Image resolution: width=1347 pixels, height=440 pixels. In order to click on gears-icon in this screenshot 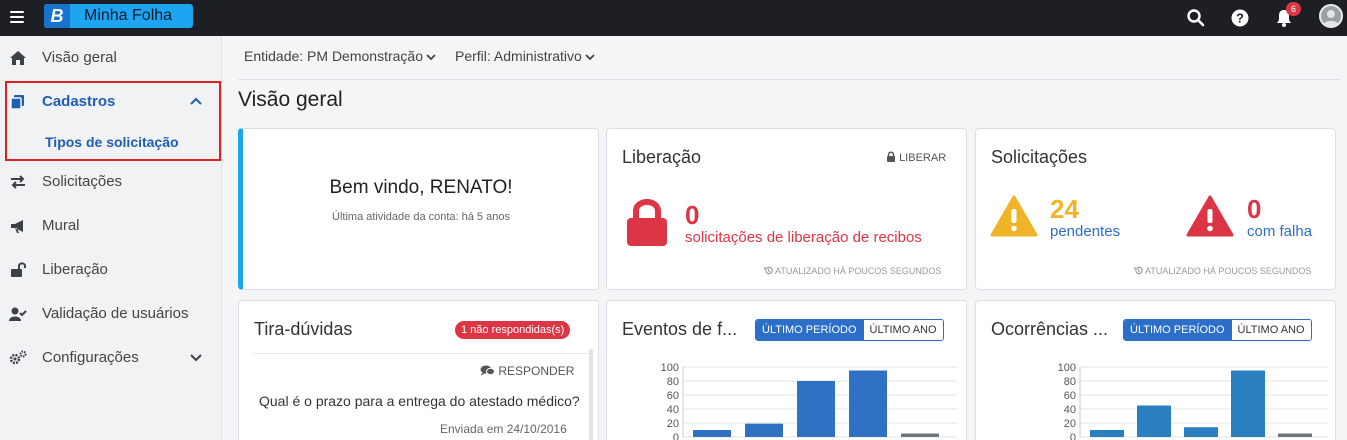, I will do `click(18, 357)`.